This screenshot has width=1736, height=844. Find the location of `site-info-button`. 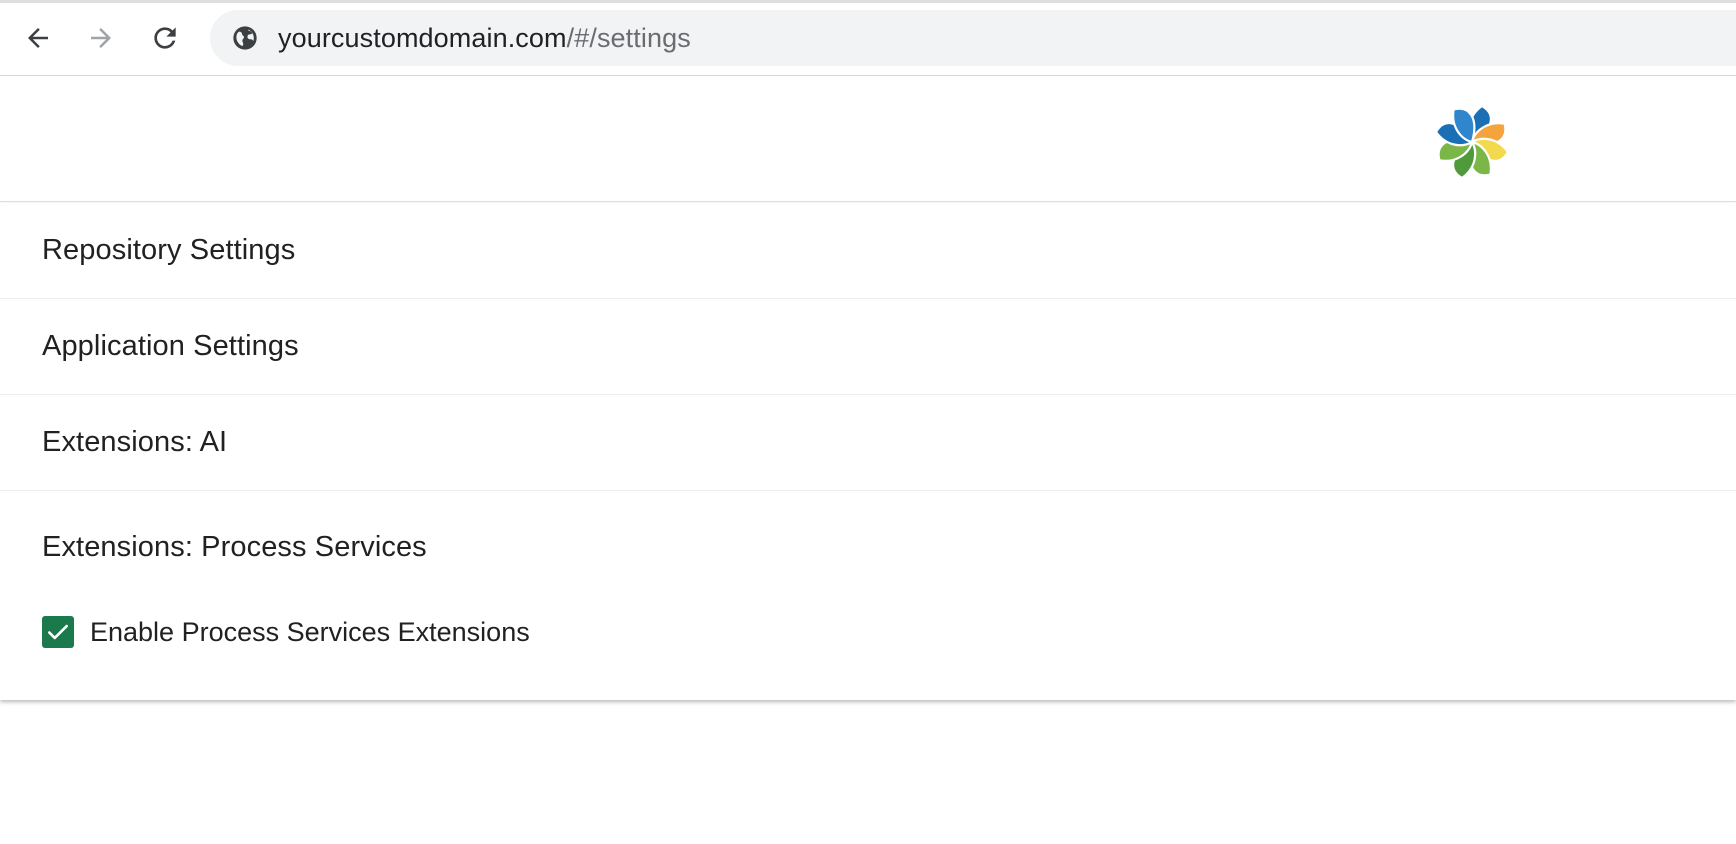

site-info-button is located at coordinates (245, 38).